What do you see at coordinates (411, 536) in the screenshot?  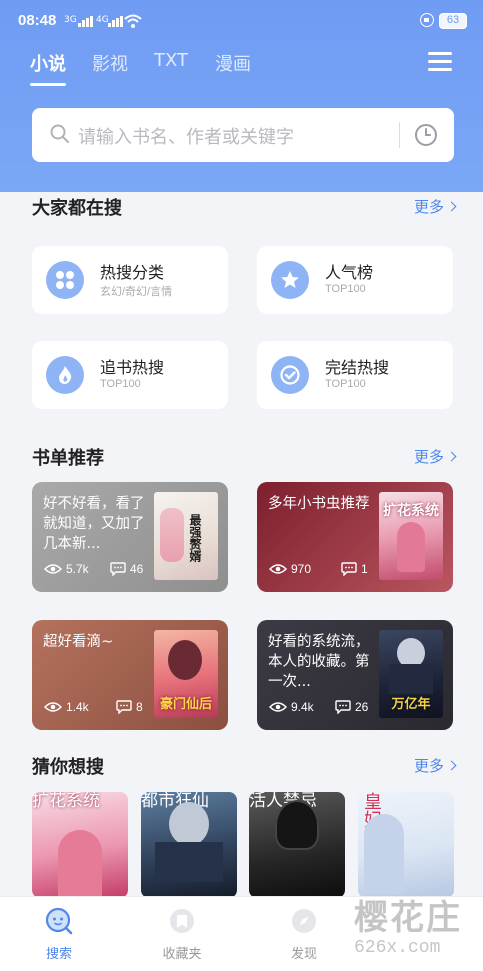 I see `book-cover: 扩花系统` at bounding box center [411, 536].